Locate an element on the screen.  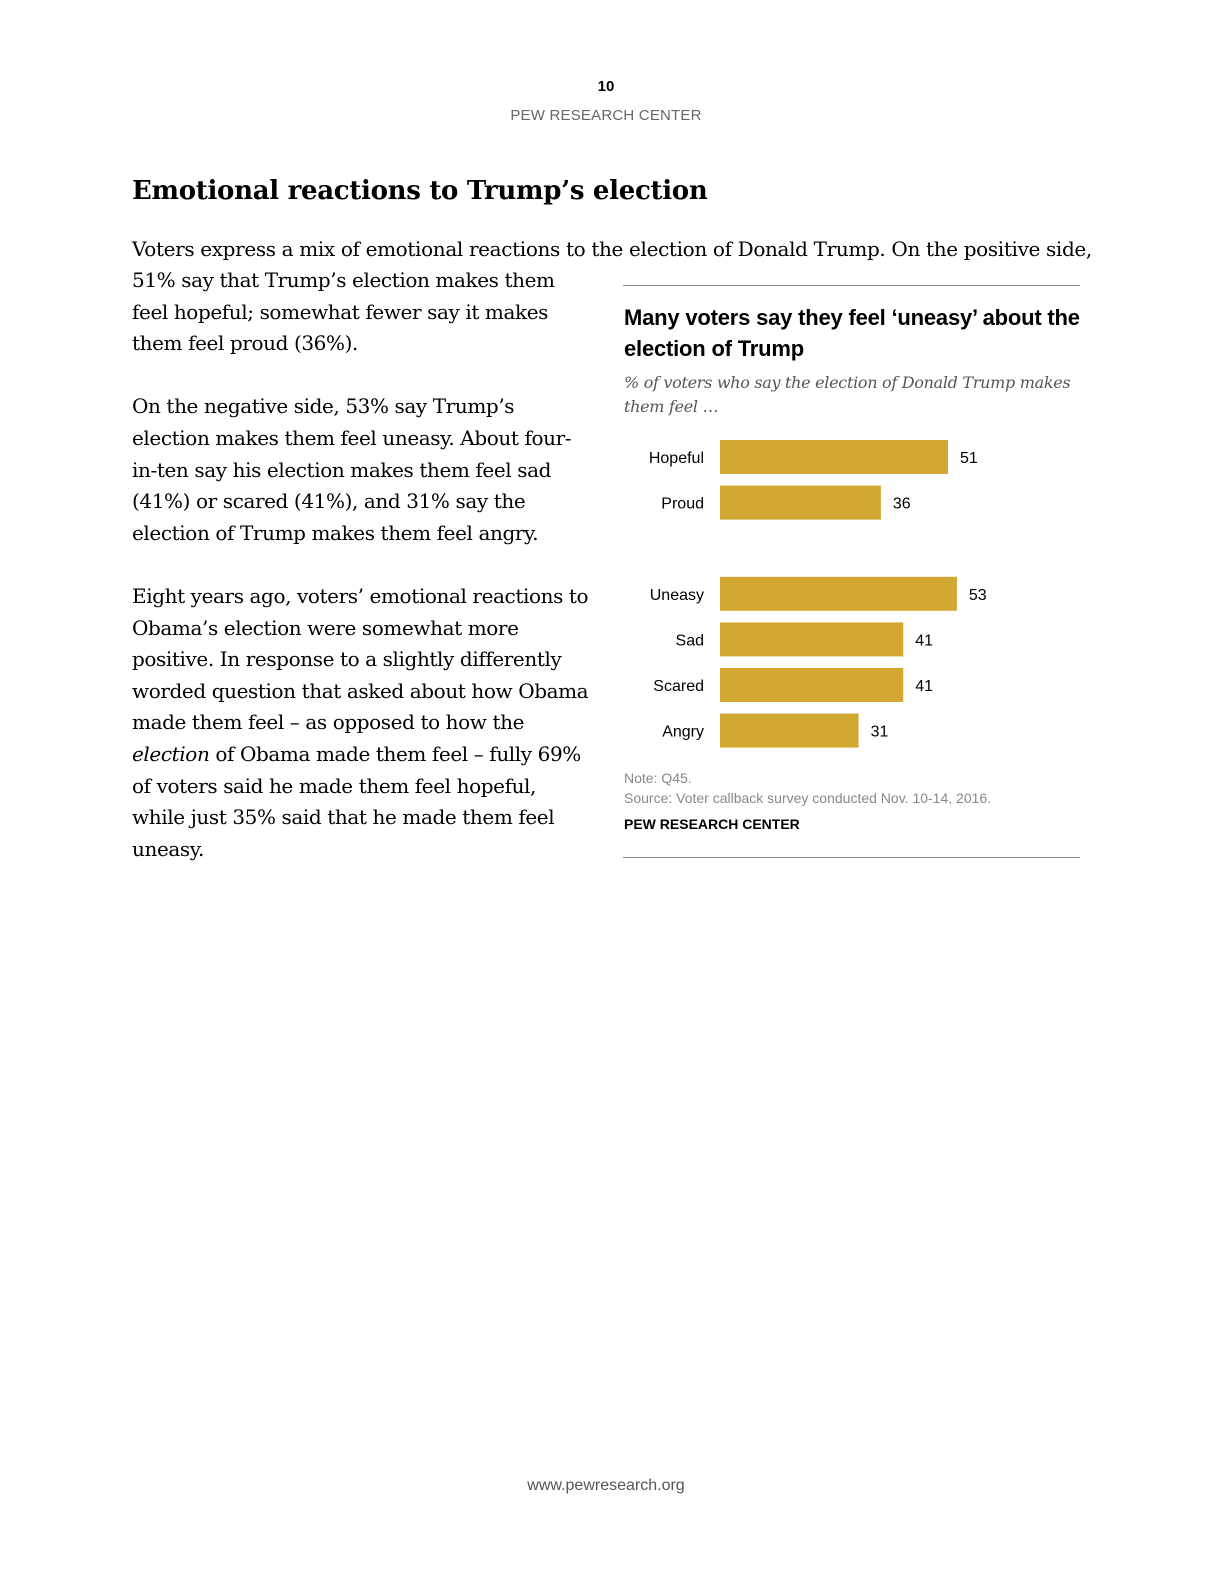
bar-angry is located at coordinates (789, 730).